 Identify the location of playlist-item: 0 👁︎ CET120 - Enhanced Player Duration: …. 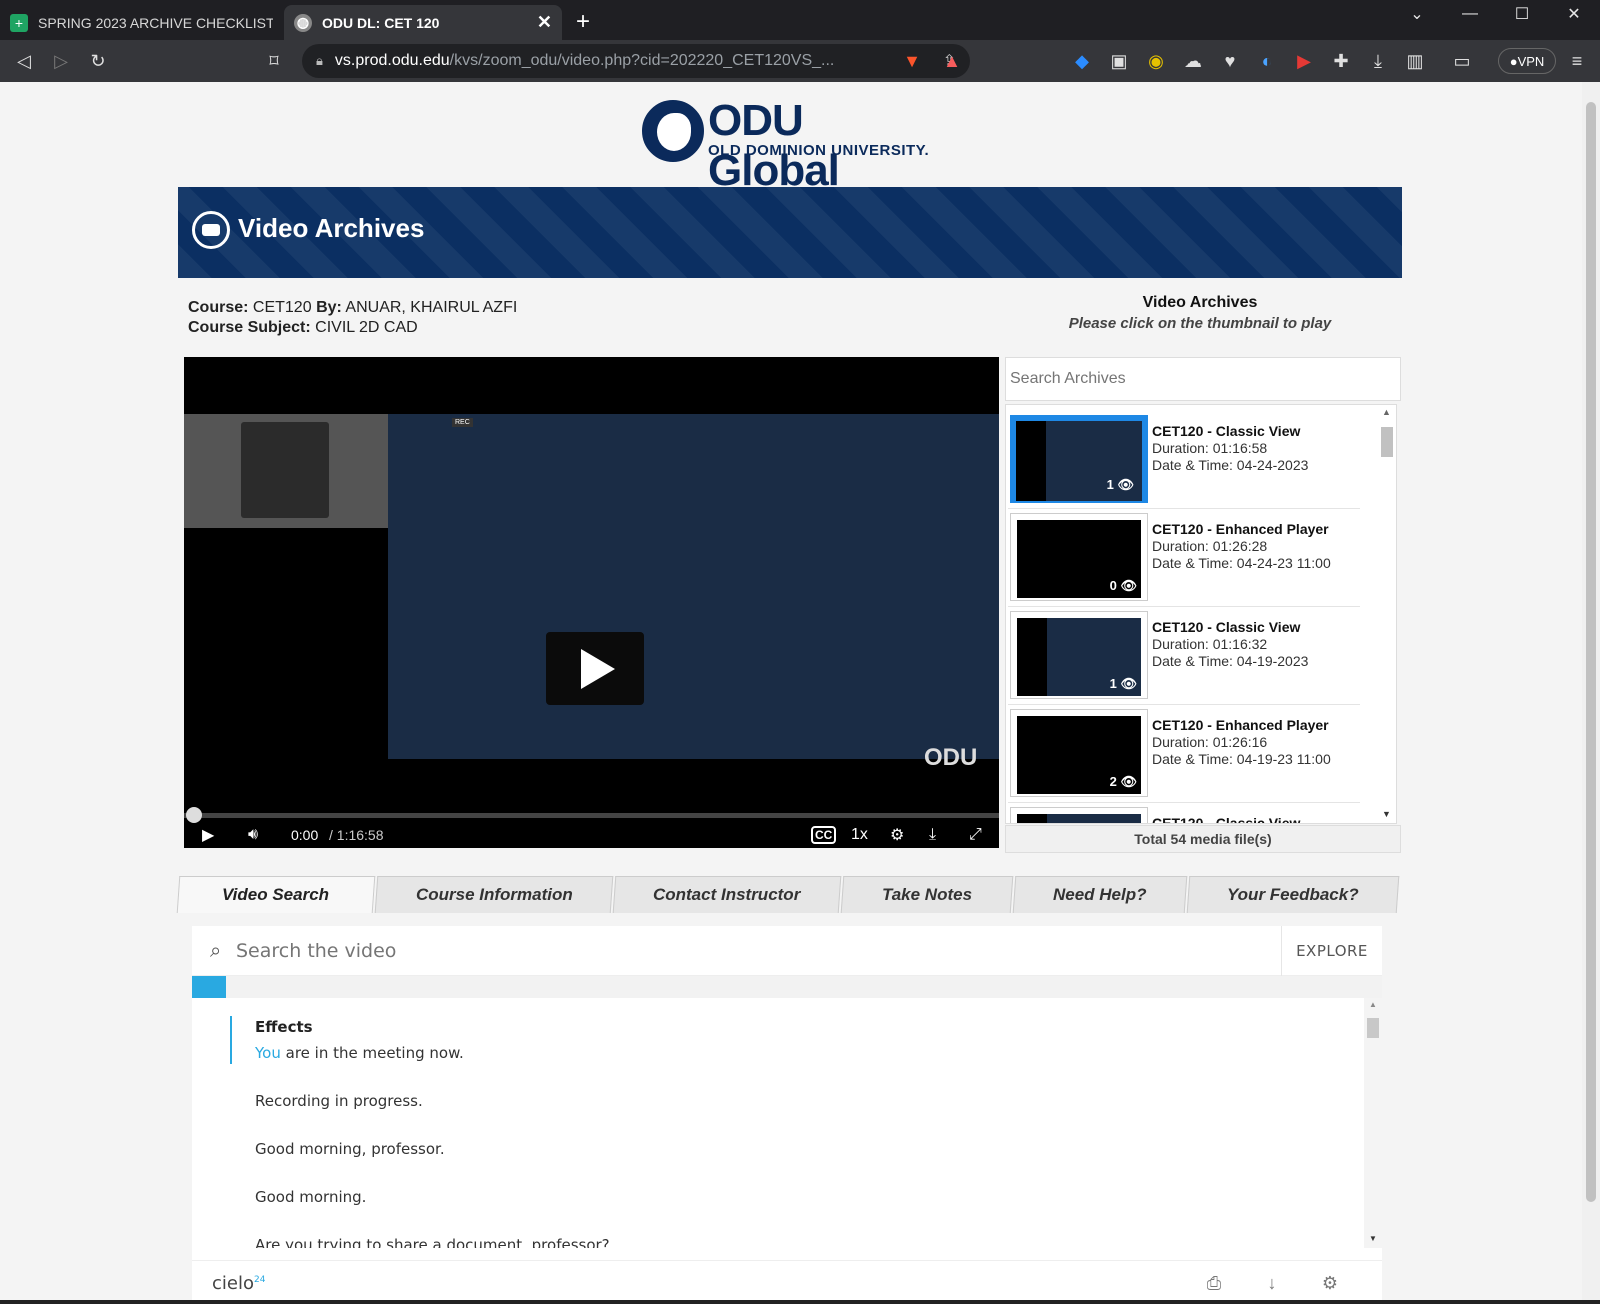
(1184, 559).